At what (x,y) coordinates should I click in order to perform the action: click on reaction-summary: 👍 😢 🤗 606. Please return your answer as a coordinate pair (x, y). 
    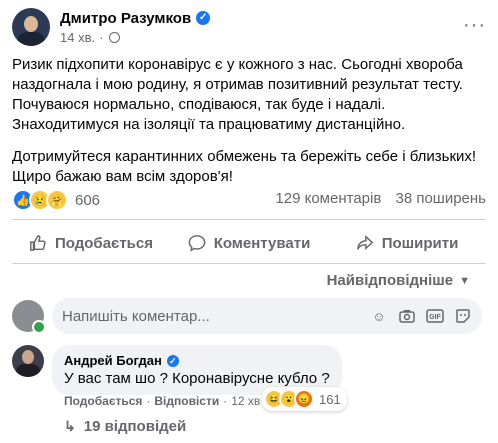
    Looking at the image, I should click on (56, 200).